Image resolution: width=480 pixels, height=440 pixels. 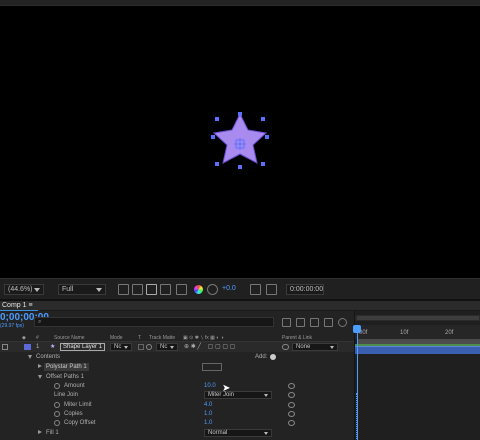 What do you see at coordinates (177, 357) in the screenshot?
I see `contents-row: Contents Add:` at bounding box center [177, 357].